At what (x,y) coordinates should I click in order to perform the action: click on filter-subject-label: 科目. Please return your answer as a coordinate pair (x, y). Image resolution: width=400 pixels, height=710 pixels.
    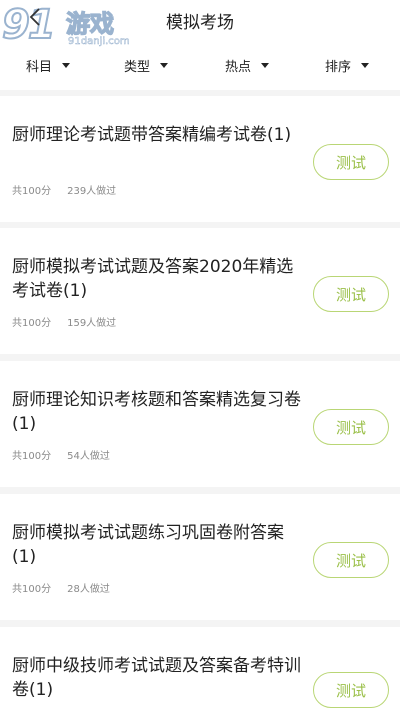
    Looking at the image, I should click on (39, 67).